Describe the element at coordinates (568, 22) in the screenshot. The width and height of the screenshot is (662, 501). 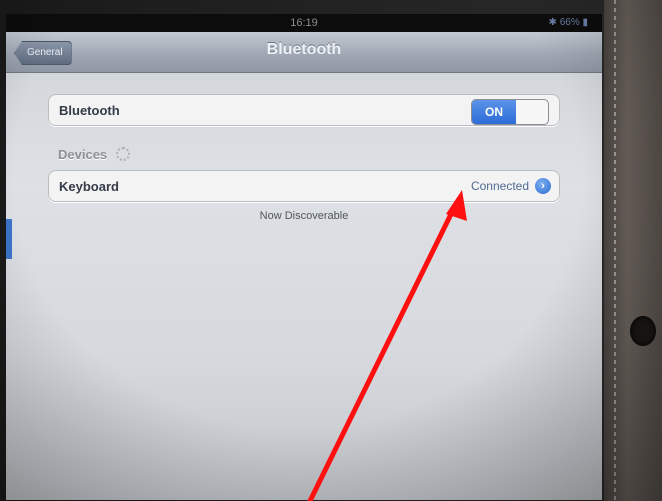
I see `battery-indicator: ✱ 66% ▮` at that location.